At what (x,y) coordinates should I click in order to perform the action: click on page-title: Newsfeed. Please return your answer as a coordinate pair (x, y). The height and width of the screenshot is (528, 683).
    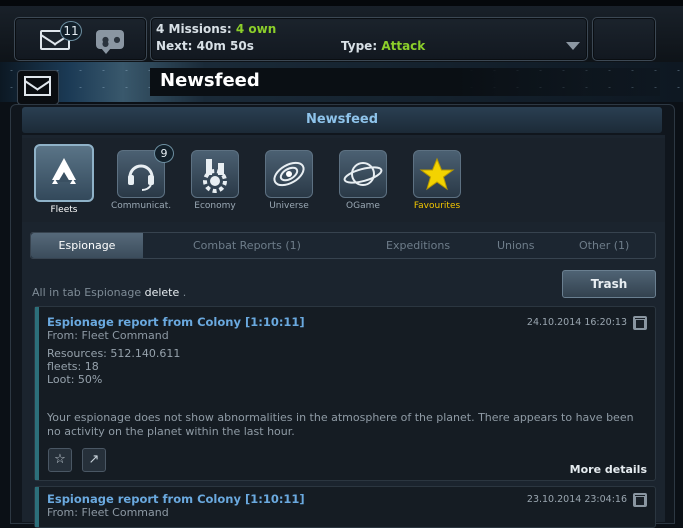
    Looking at the image, I should click on (210, 80).